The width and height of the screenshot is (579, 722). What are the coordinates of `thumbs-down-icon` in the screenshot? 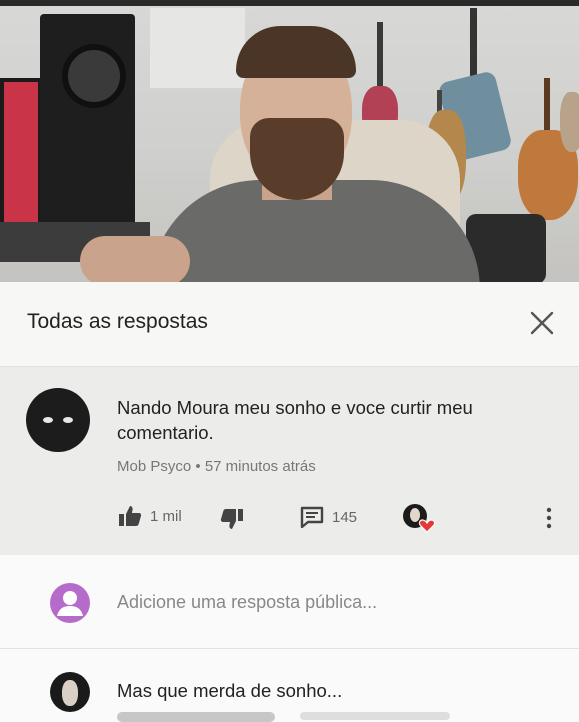 It's located at (231, 519).